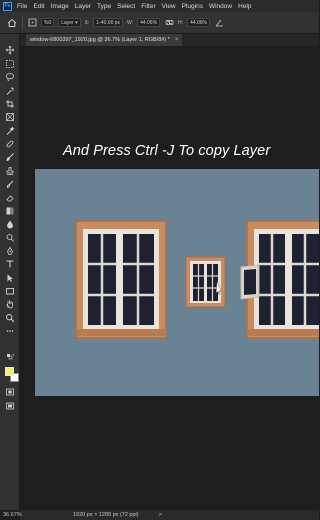 The image size is (320, 520). What do you see at coordinates (104, 6) in the screenshot?
I see `menu-type: Type` at bounding box center [104, 6].